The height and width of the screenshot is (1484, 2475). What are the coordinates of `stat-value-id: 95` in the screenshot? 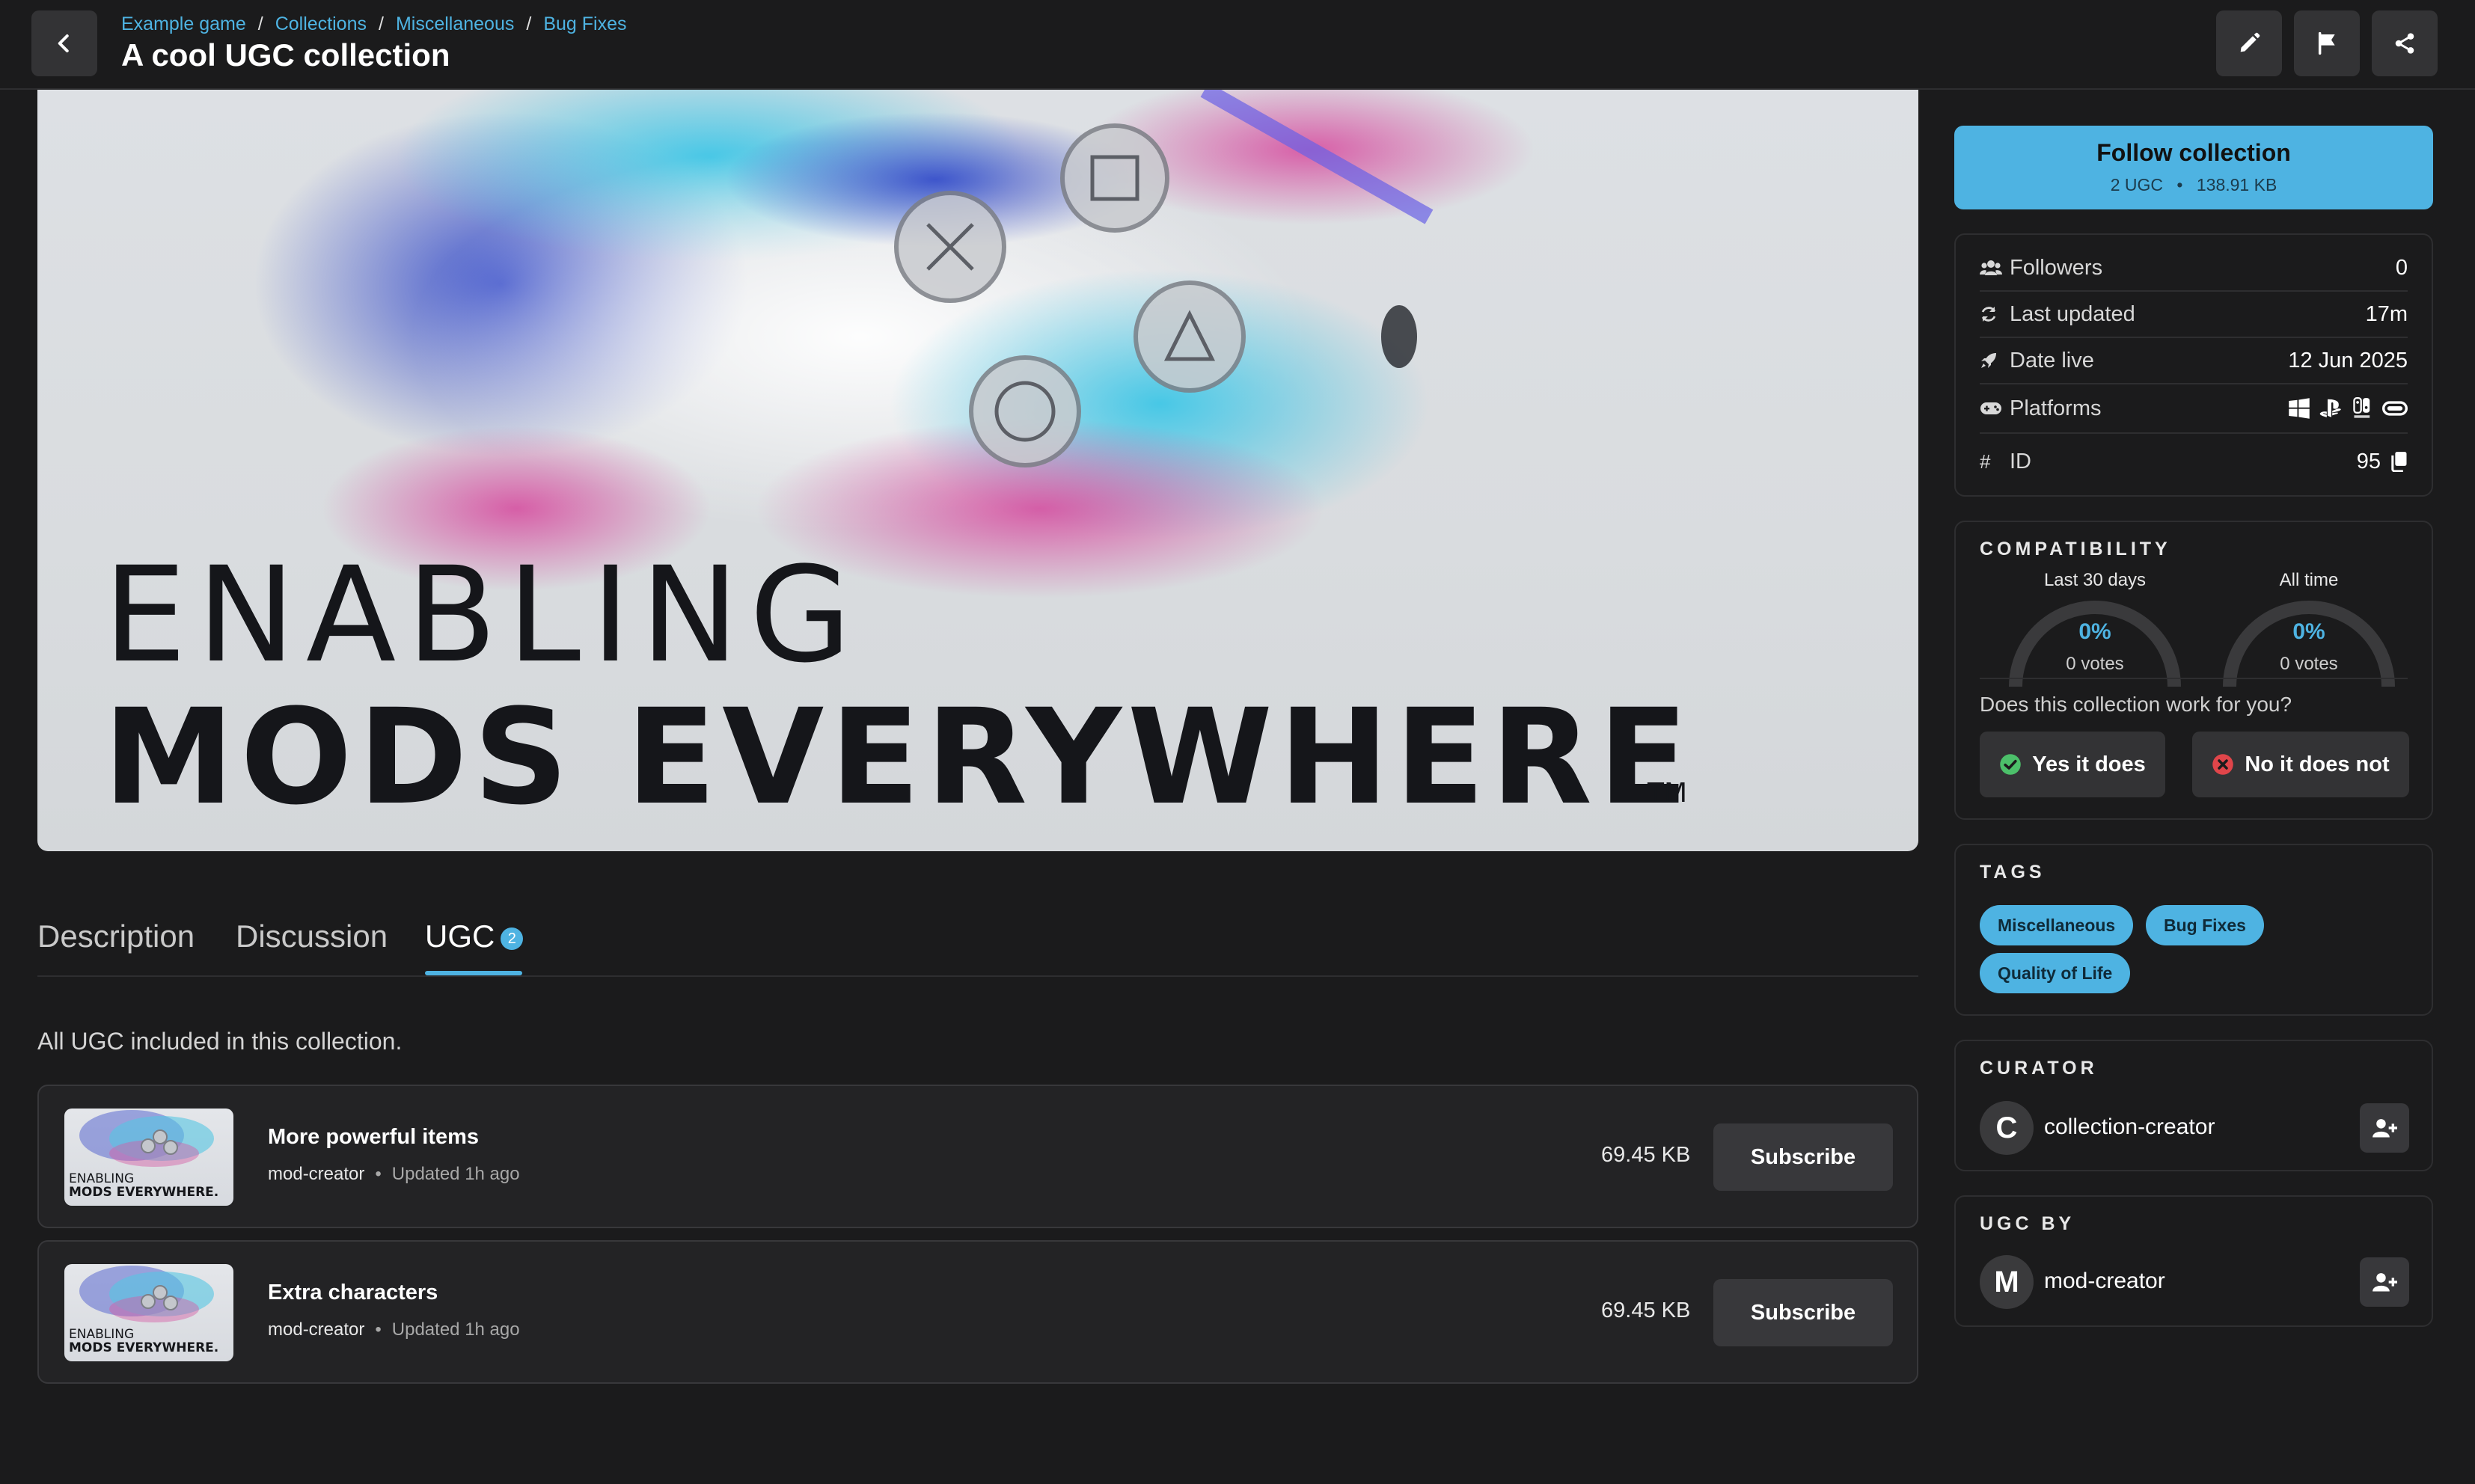 It's located at (2382, 462).